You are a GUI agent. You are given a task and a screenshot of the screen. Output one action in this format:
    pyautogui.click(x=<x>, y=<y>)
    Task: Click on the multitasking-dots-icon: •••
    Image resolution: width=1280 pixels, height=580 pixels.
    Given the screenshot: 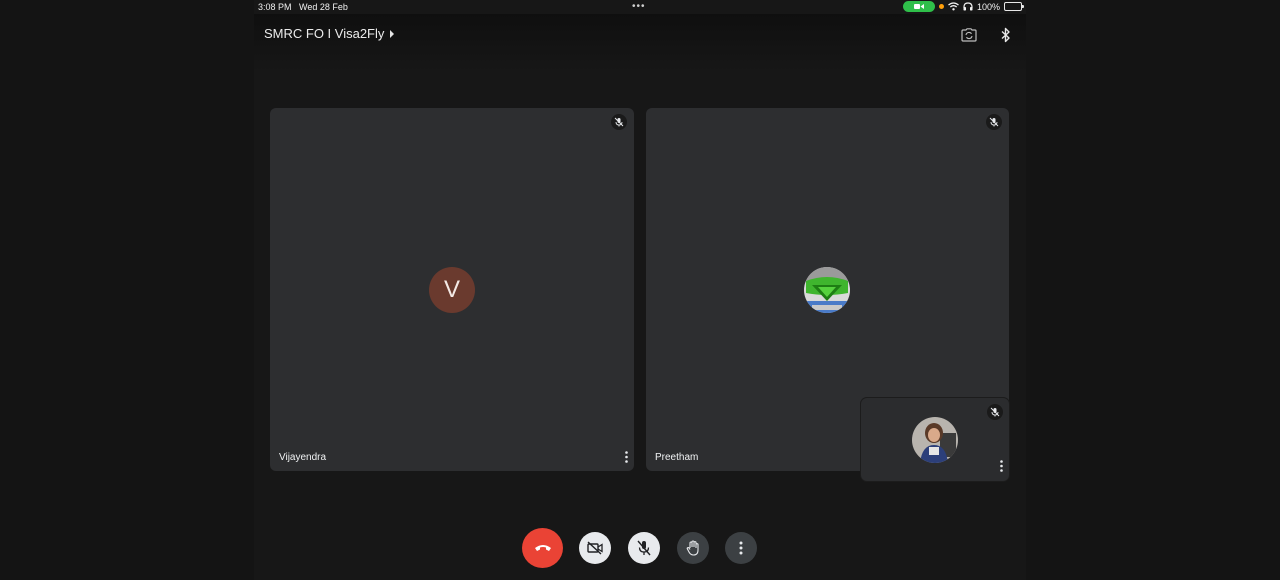 What is the action you would take?
    pyautogui.click(x=639, y=6)
    